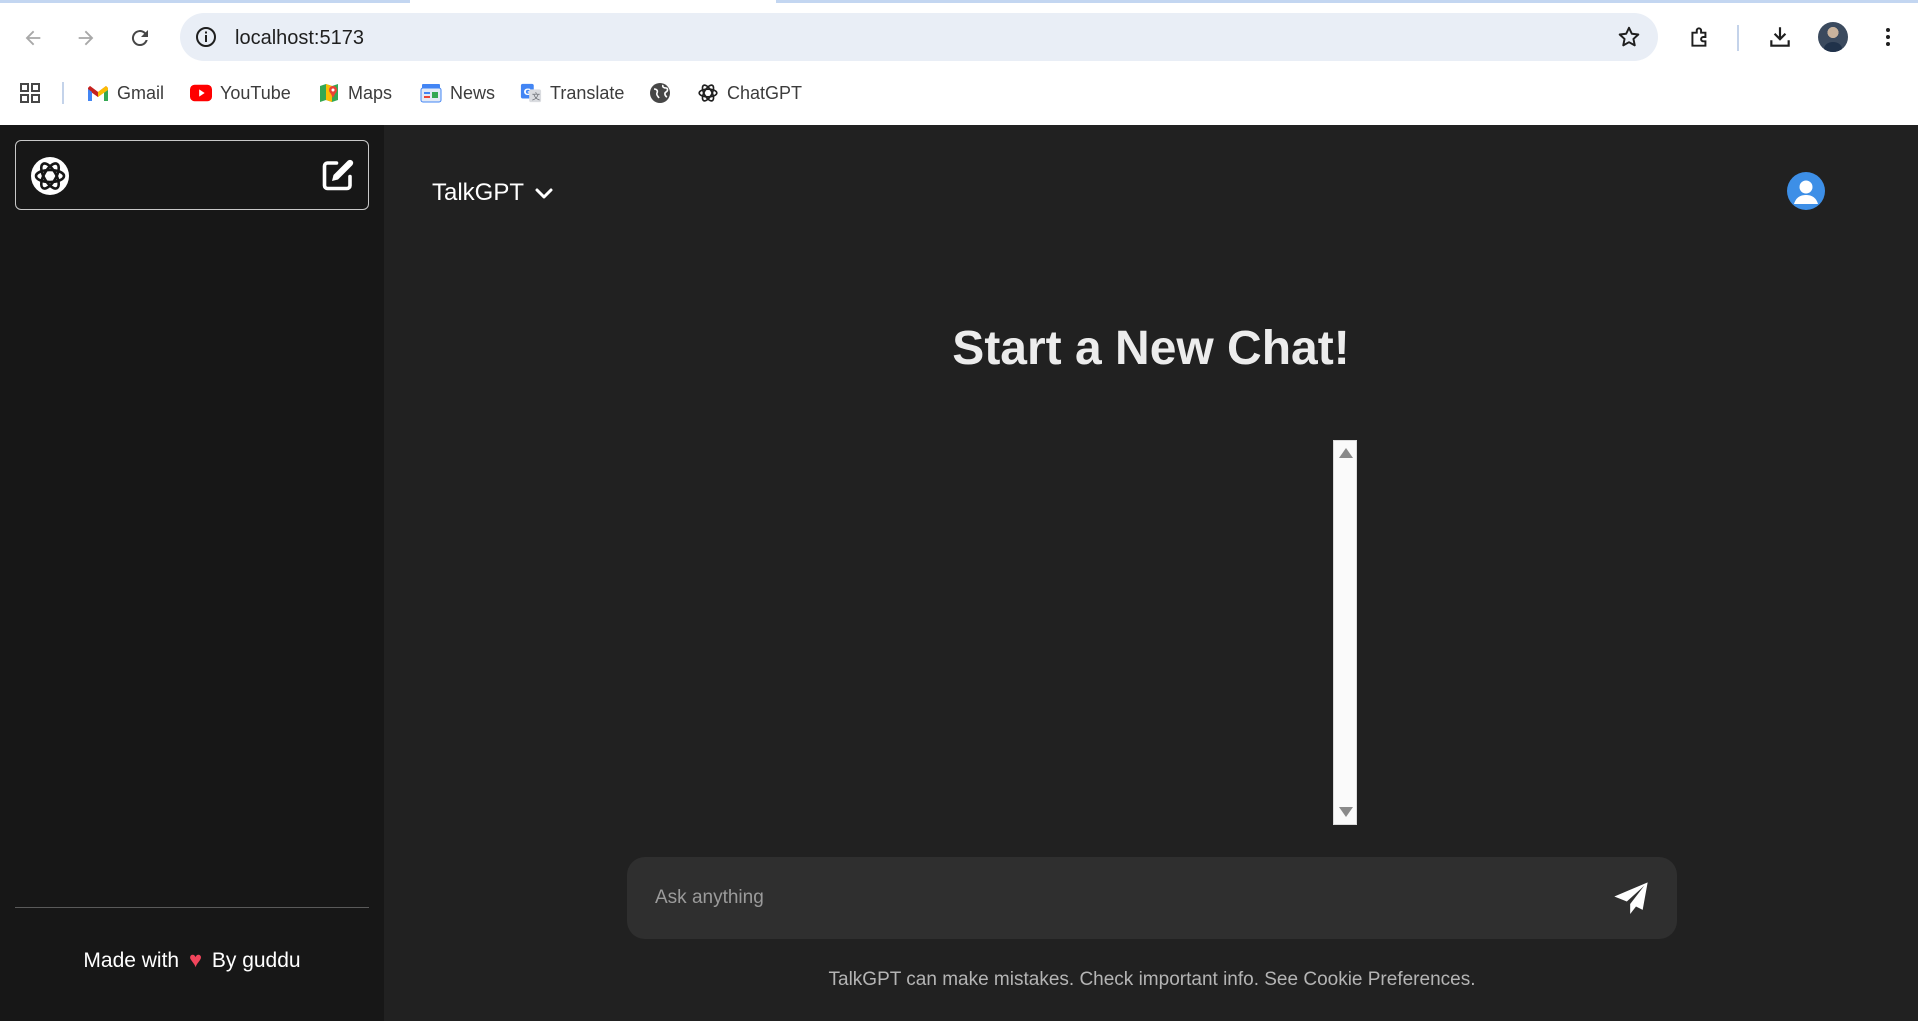 Image resolution: width=1918 pixels, height=1021 pixels. I want to click on chat-composer, so click(1152, 898).